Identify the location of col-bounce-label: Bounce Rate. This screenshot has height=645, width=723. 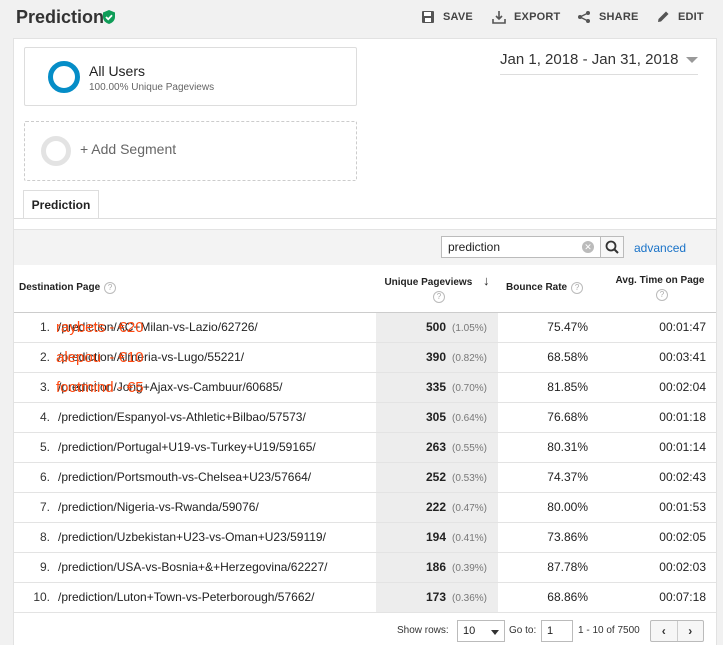
(537, 288).